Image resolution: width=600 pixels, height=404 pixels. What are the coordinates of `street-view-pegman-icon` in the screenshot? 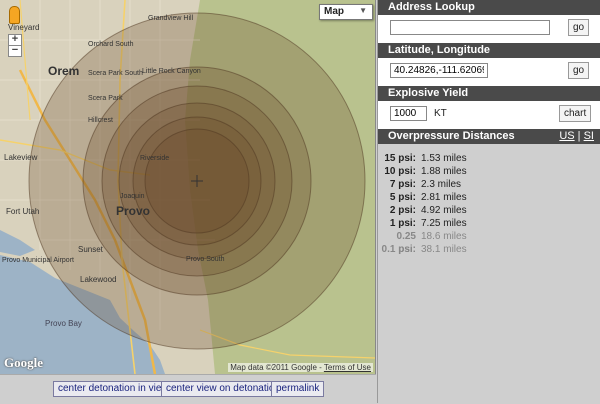 It's located at (14, 15).